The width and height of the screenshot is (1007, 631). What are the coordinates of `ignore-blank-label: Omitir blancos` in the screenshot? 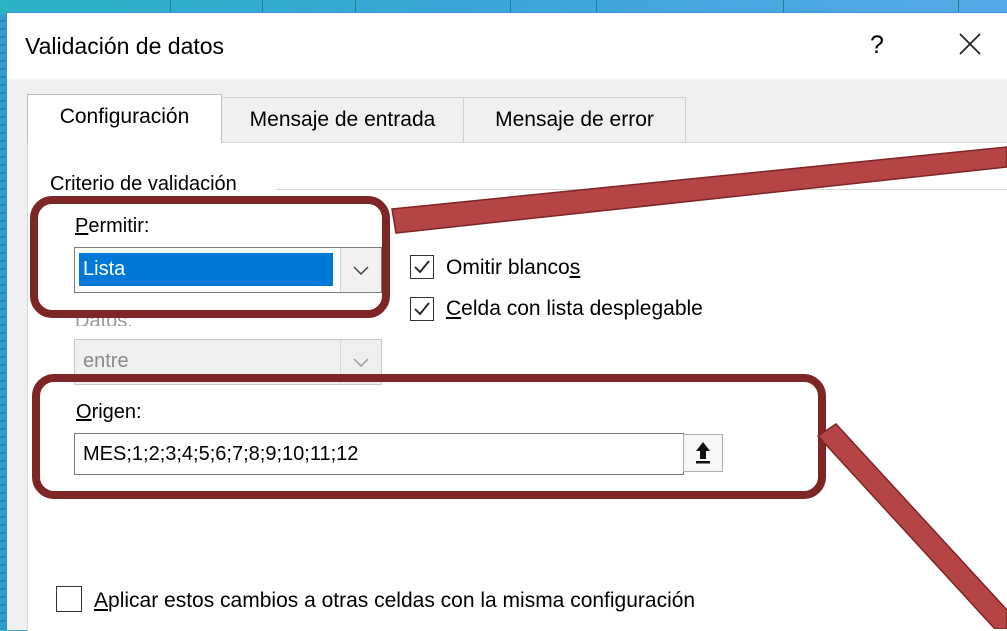 It's located at (513, 268).